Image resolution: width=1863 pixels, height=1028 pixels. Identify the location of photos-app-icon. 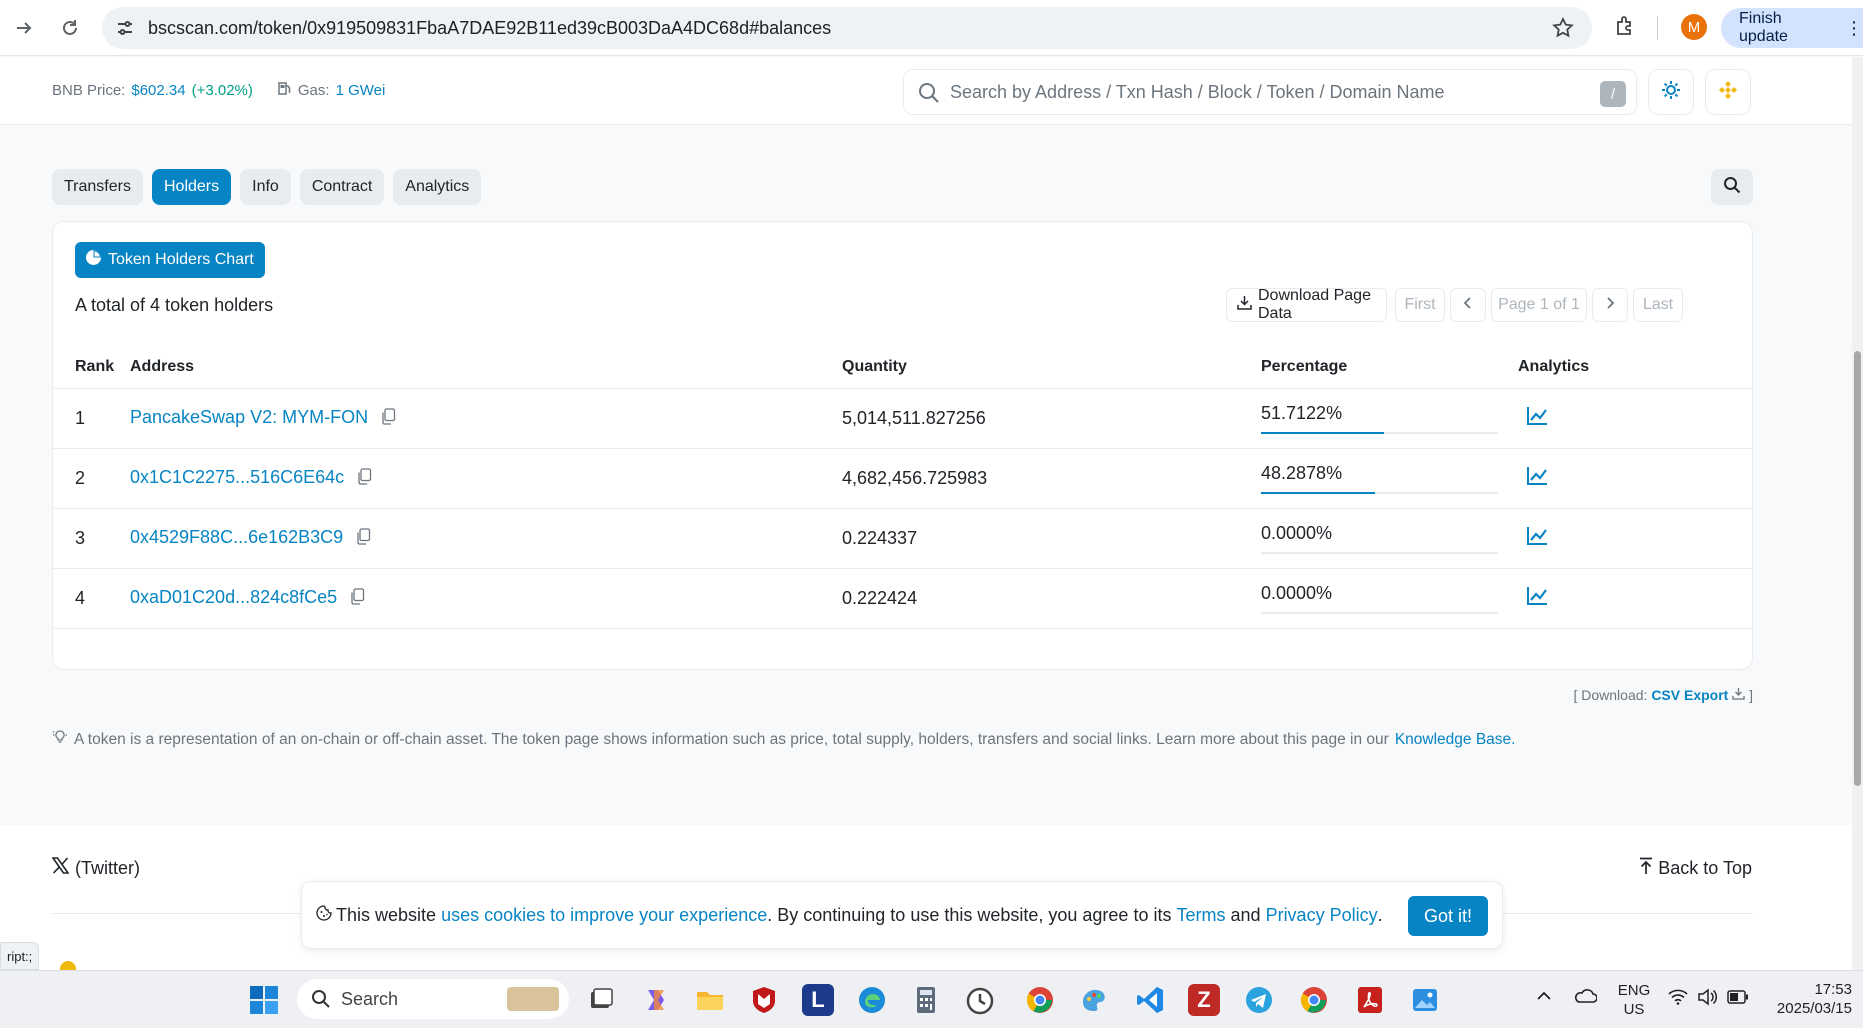
(1425, 1000).